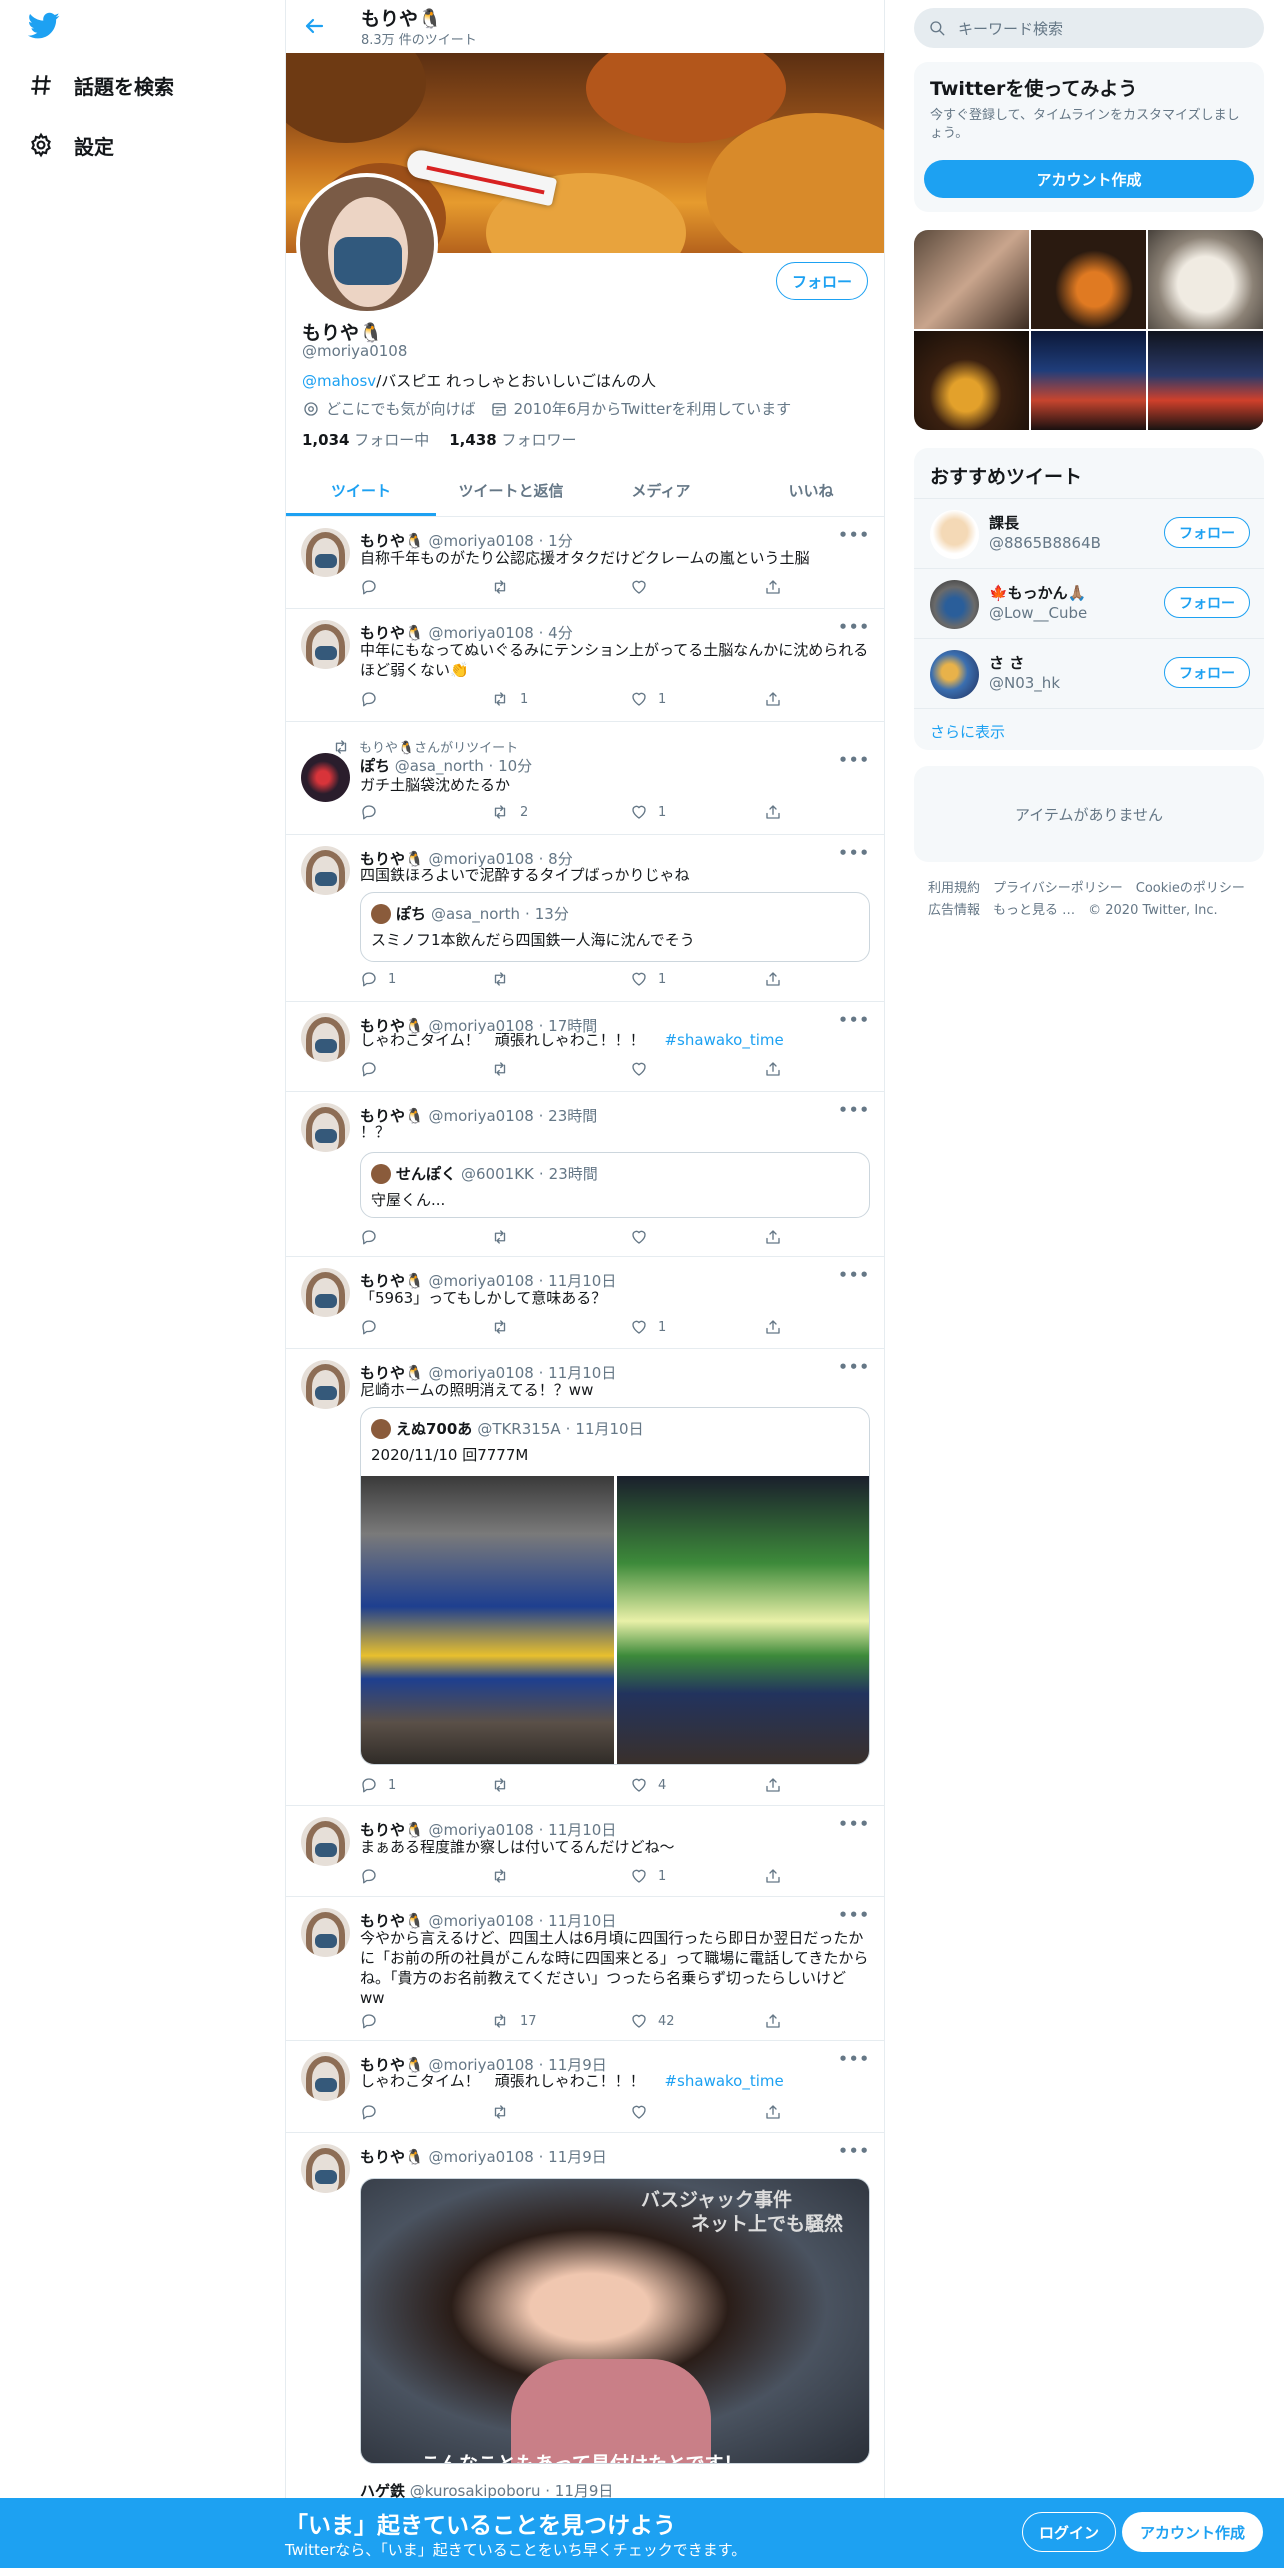  Describe the element at coordinates (339, 381) in the screenshot. I see `bio-mention-link: @mahosv` at that location.